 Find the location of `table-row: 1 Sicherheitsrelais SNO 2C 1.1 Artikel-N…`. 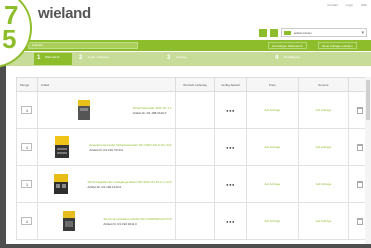

table-row: 1 Sicherheitsrelais SNO 2C 1.1 Artikel-N… is located at coordinates (193, 110).